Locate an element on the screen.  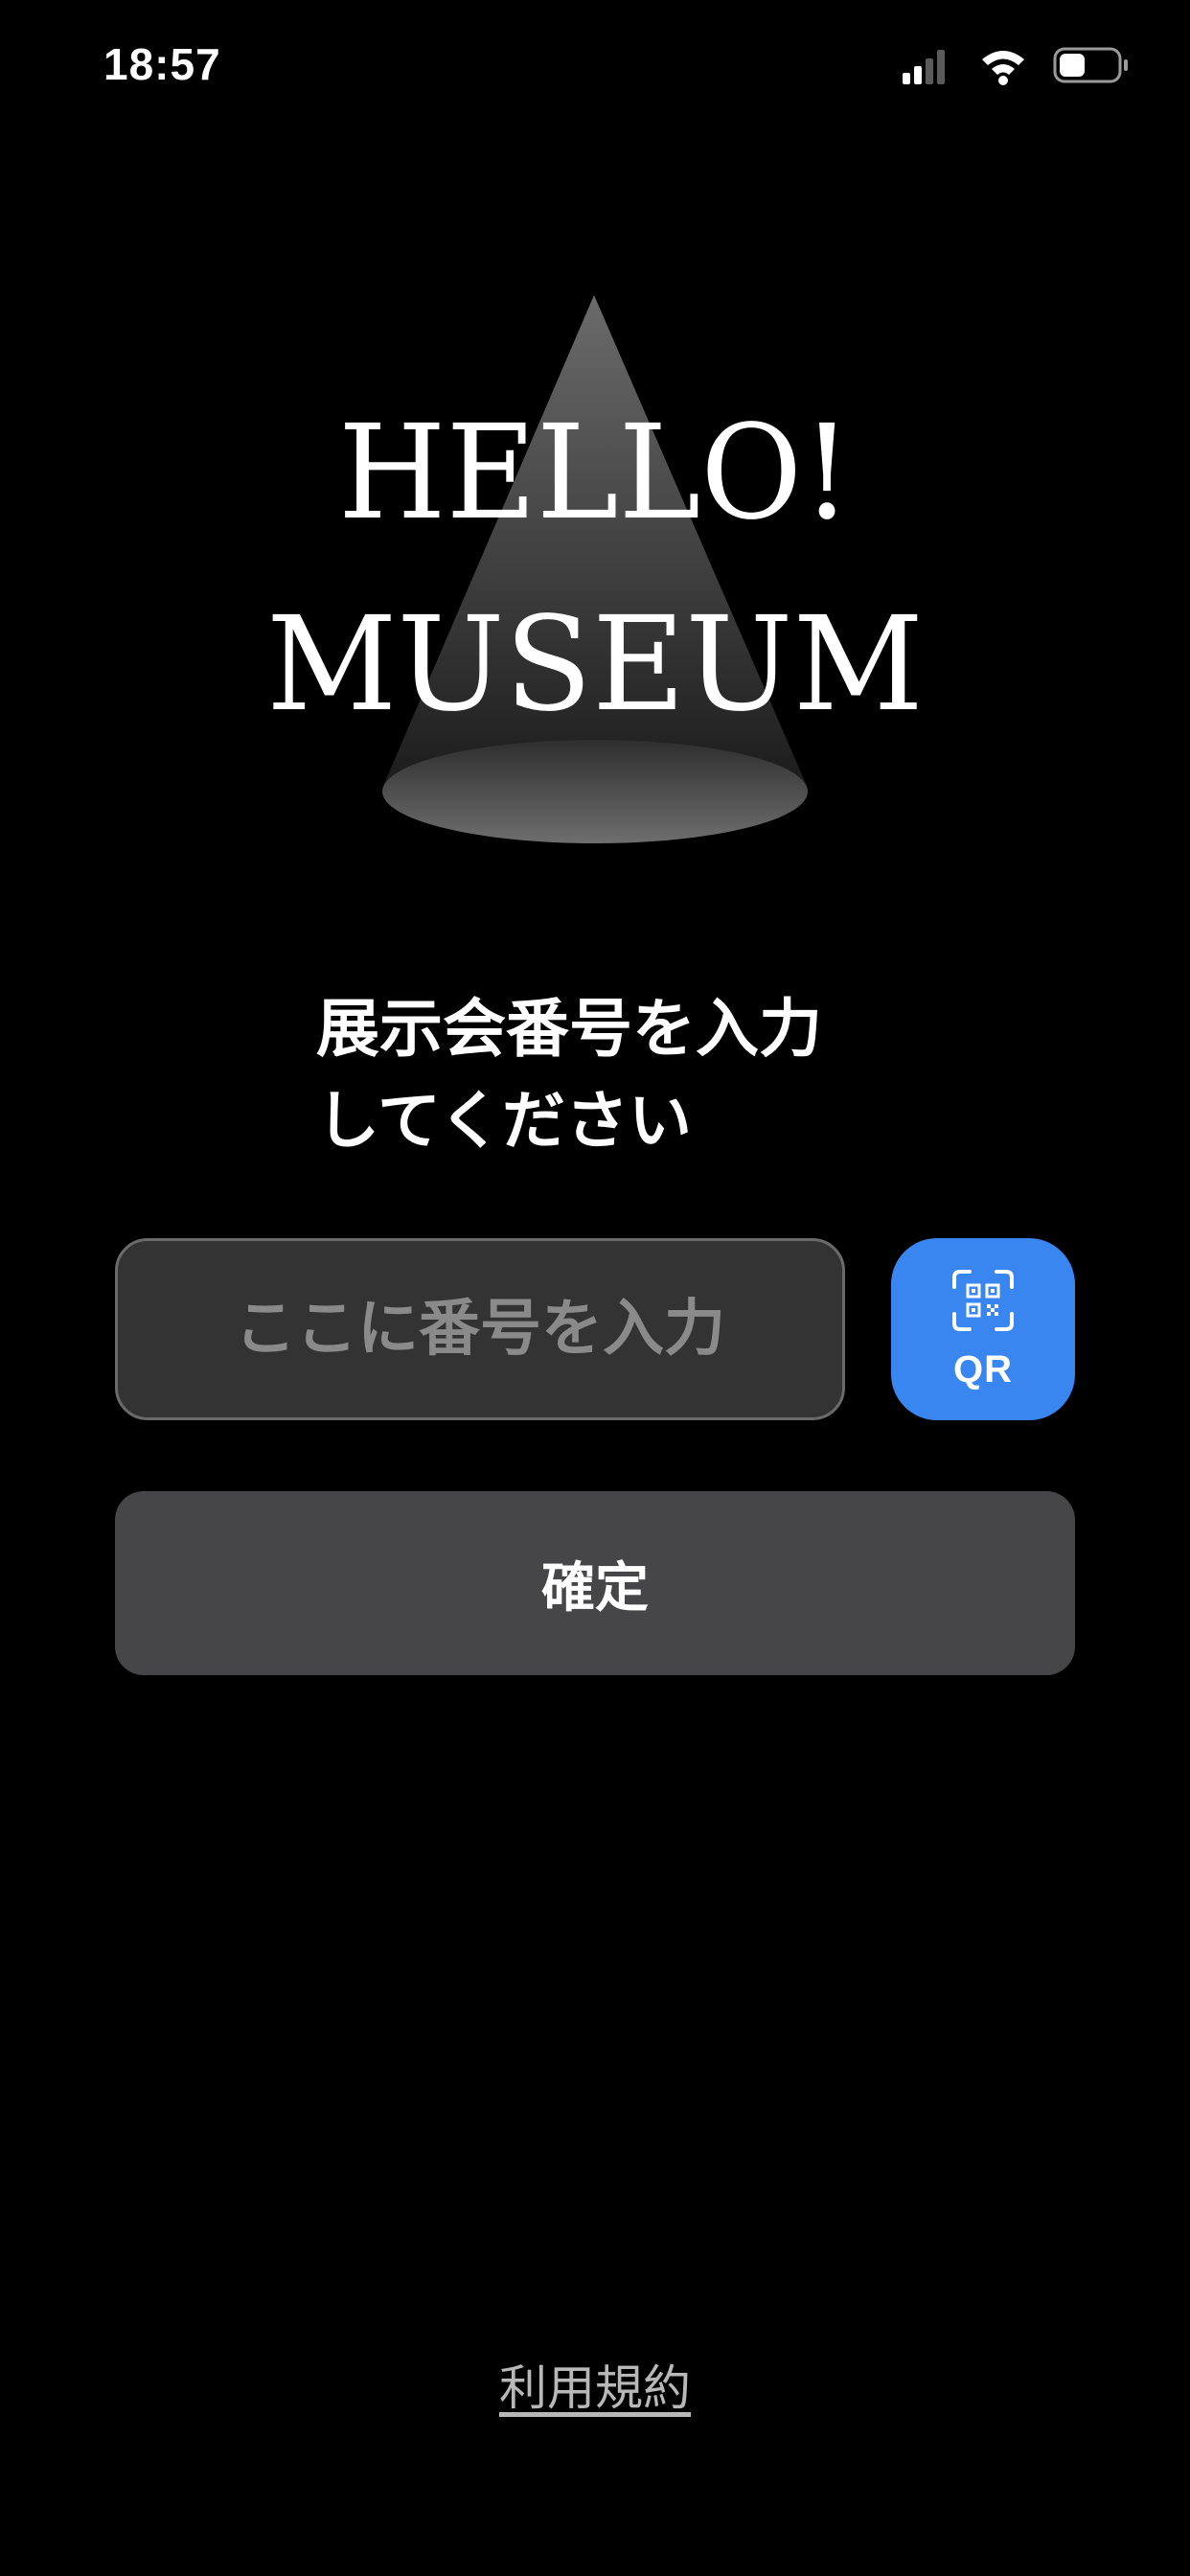
status-bar: 18:57 is located at coordinates (595, 67).